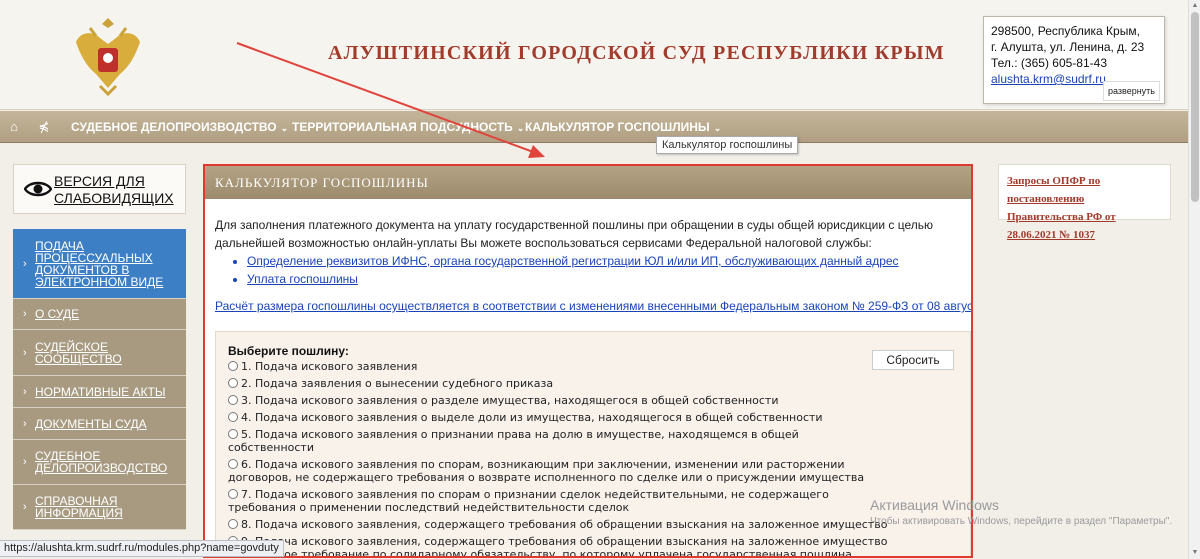 The height and width of the screenshot is (559, 1200). Describe the element at coordinates (99, 507) in the screenshot. I see `sidebar-item-reference-info: › СПРАВОЧНАЯ ИНФОРМАЦИЯ` at that location.